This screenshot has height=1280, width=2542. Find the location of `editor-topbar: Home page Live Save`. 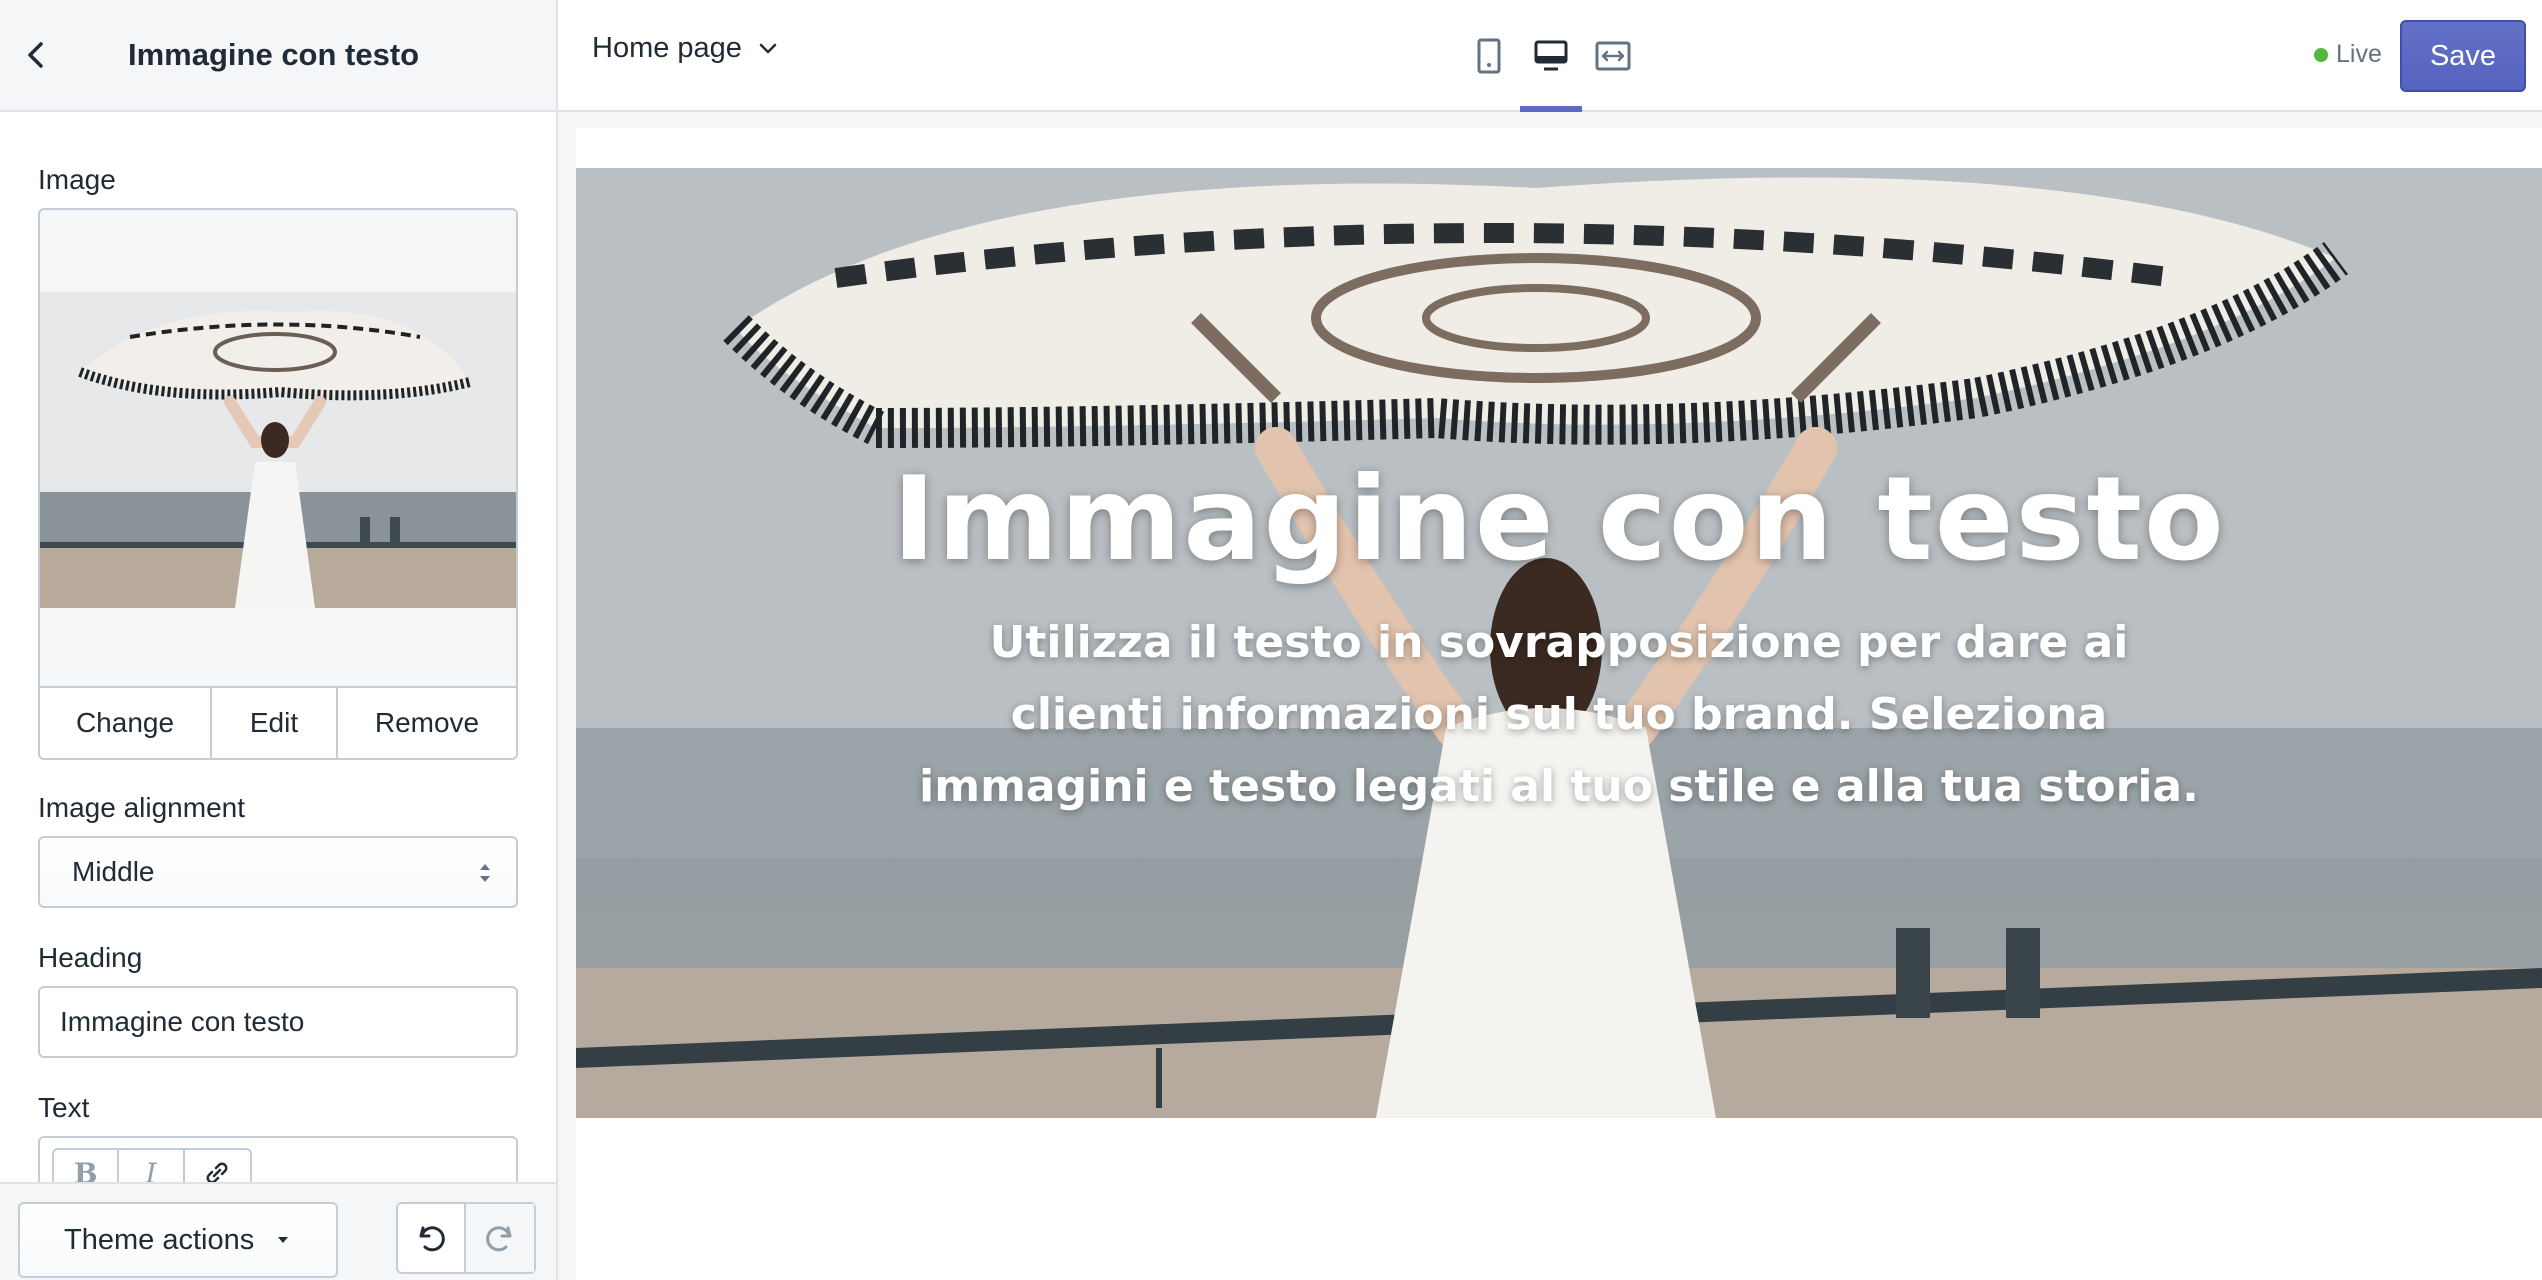

editor-topbar: Home page Live Save is located at coordinates (1550, 56).